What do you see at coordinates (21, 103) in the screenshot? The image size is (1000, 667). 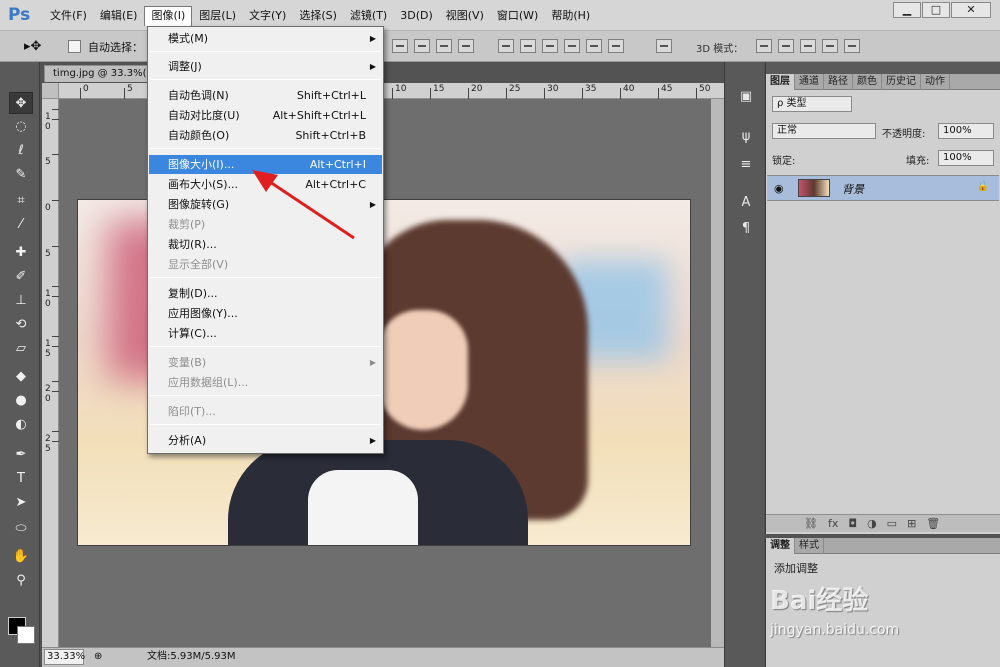 I see `move-tool-icon: ✥` at bounding box center [21, 103].